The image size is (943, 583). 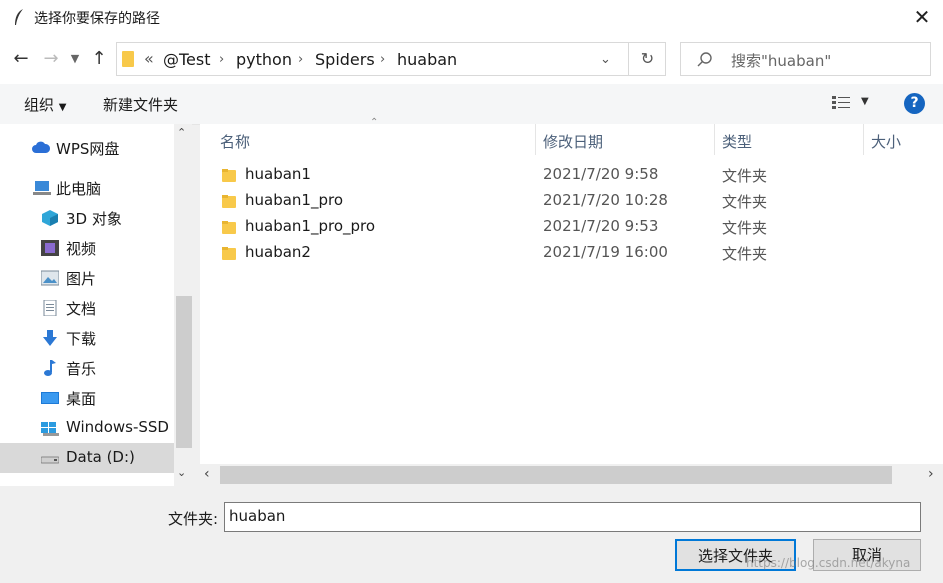 I want to click on sidebar-item-label: Data (D:), so click(x=100, y=457).